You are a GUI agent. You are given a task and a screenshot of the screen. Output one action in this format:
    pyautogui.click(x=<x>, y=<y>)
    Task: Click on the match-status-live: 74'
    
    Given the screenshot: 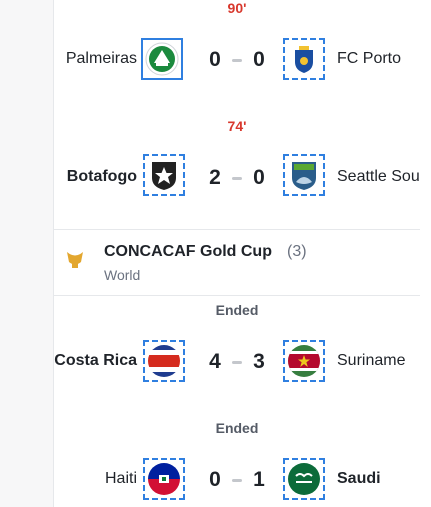 What is the action you would take?
    pyautogui.click(x=237, y=126)
    